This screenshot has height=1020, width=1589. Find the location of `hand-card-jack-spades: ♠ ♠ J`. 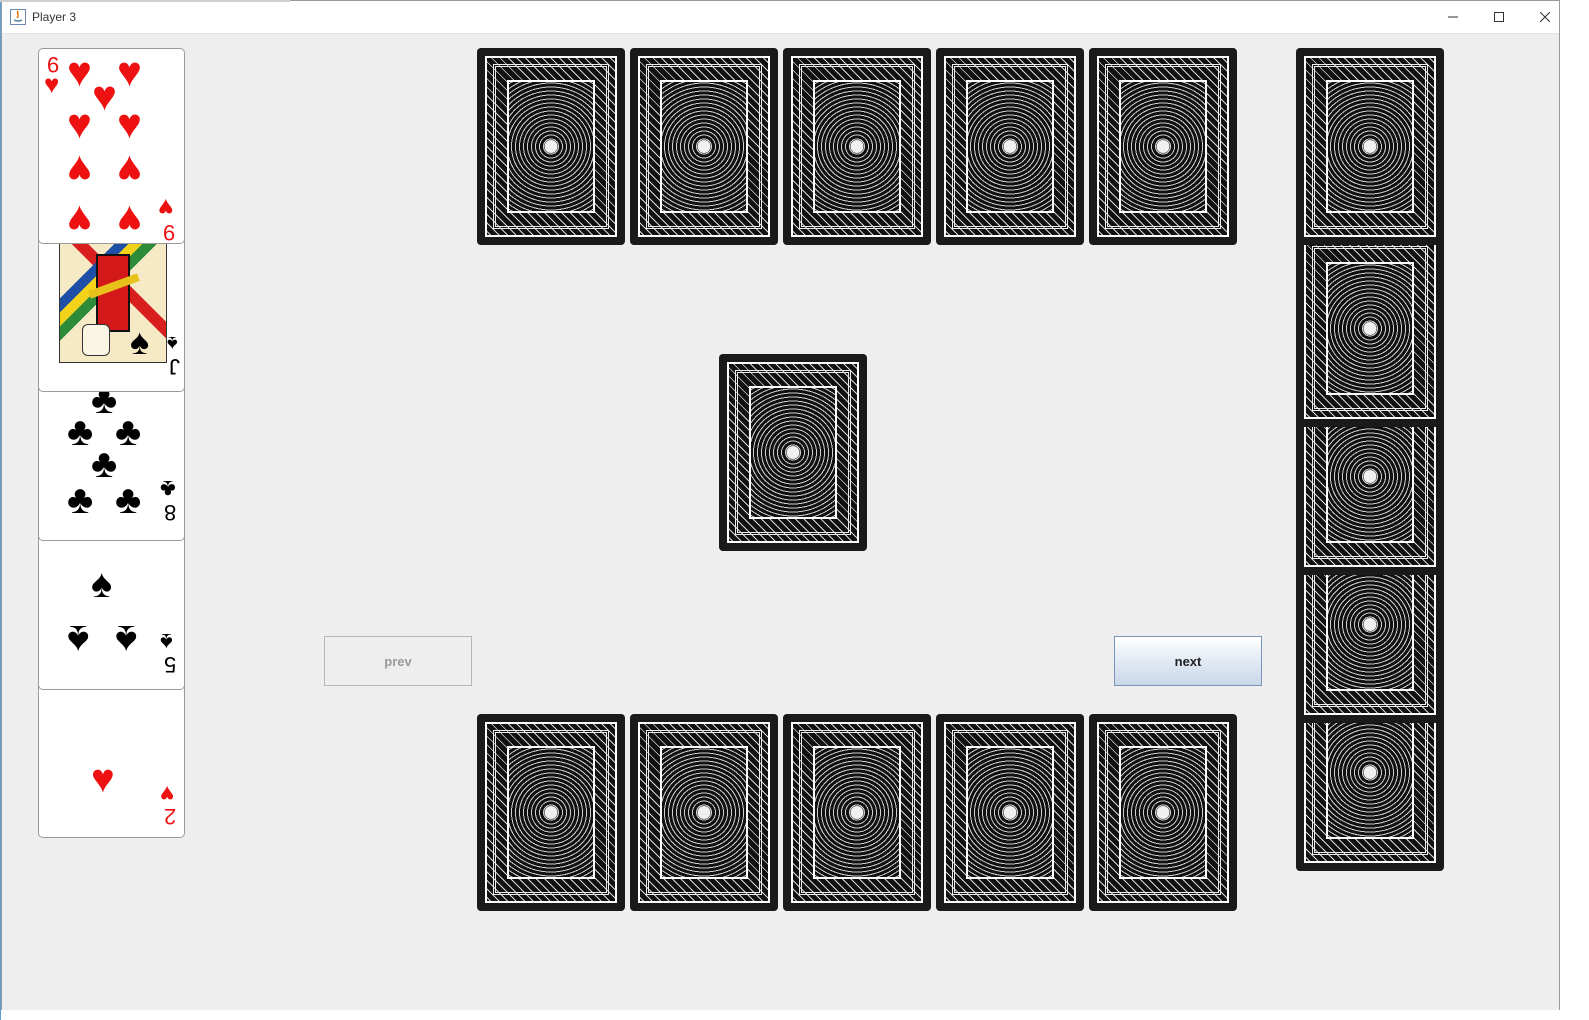

hand-card-jack-spades: ♠ ♠ J is located at coordinates (111, 311).